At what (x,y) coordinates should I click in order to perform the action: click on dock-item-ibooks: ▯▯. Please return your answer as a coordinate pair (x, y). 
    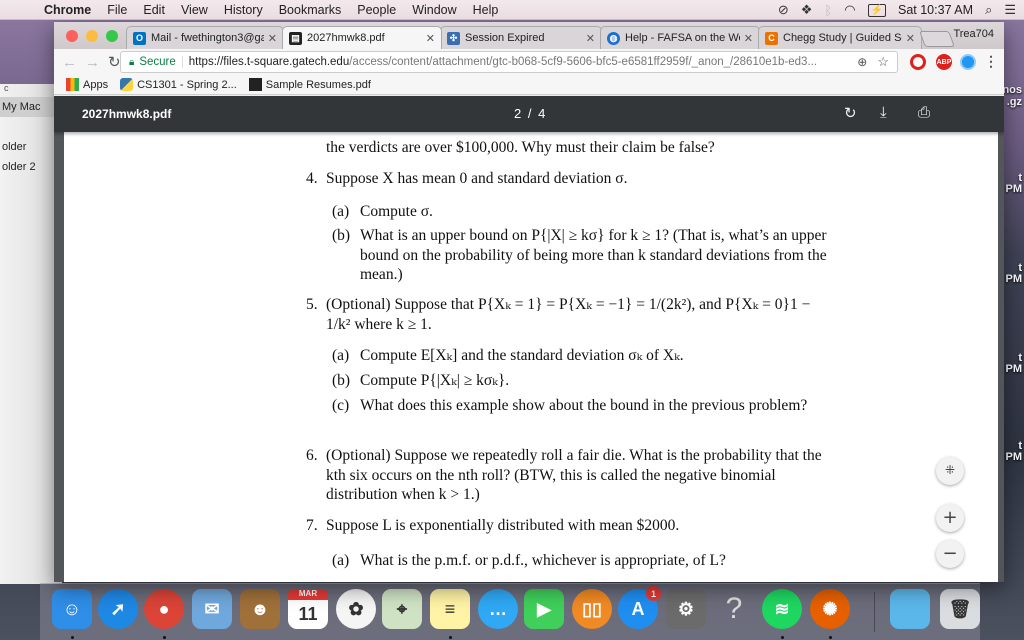
    Looking at the image, I should click on (592, 609).